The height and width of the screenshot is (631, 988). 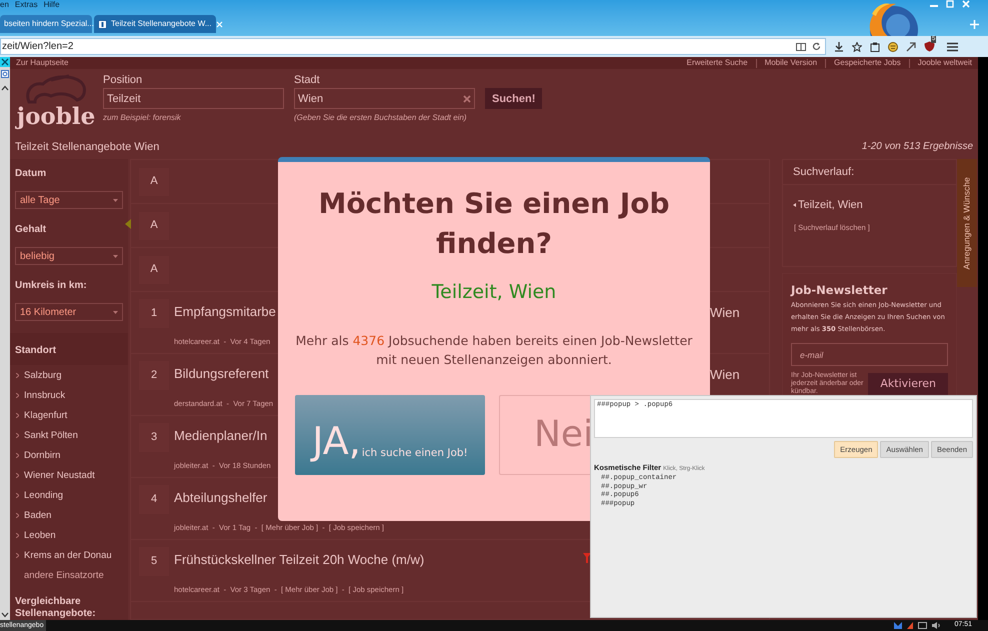 What do you see at coordinates (42, 63) in the screenshot?
I see `home-link: Zur Hauptseite` at bounding box center [42, 63].